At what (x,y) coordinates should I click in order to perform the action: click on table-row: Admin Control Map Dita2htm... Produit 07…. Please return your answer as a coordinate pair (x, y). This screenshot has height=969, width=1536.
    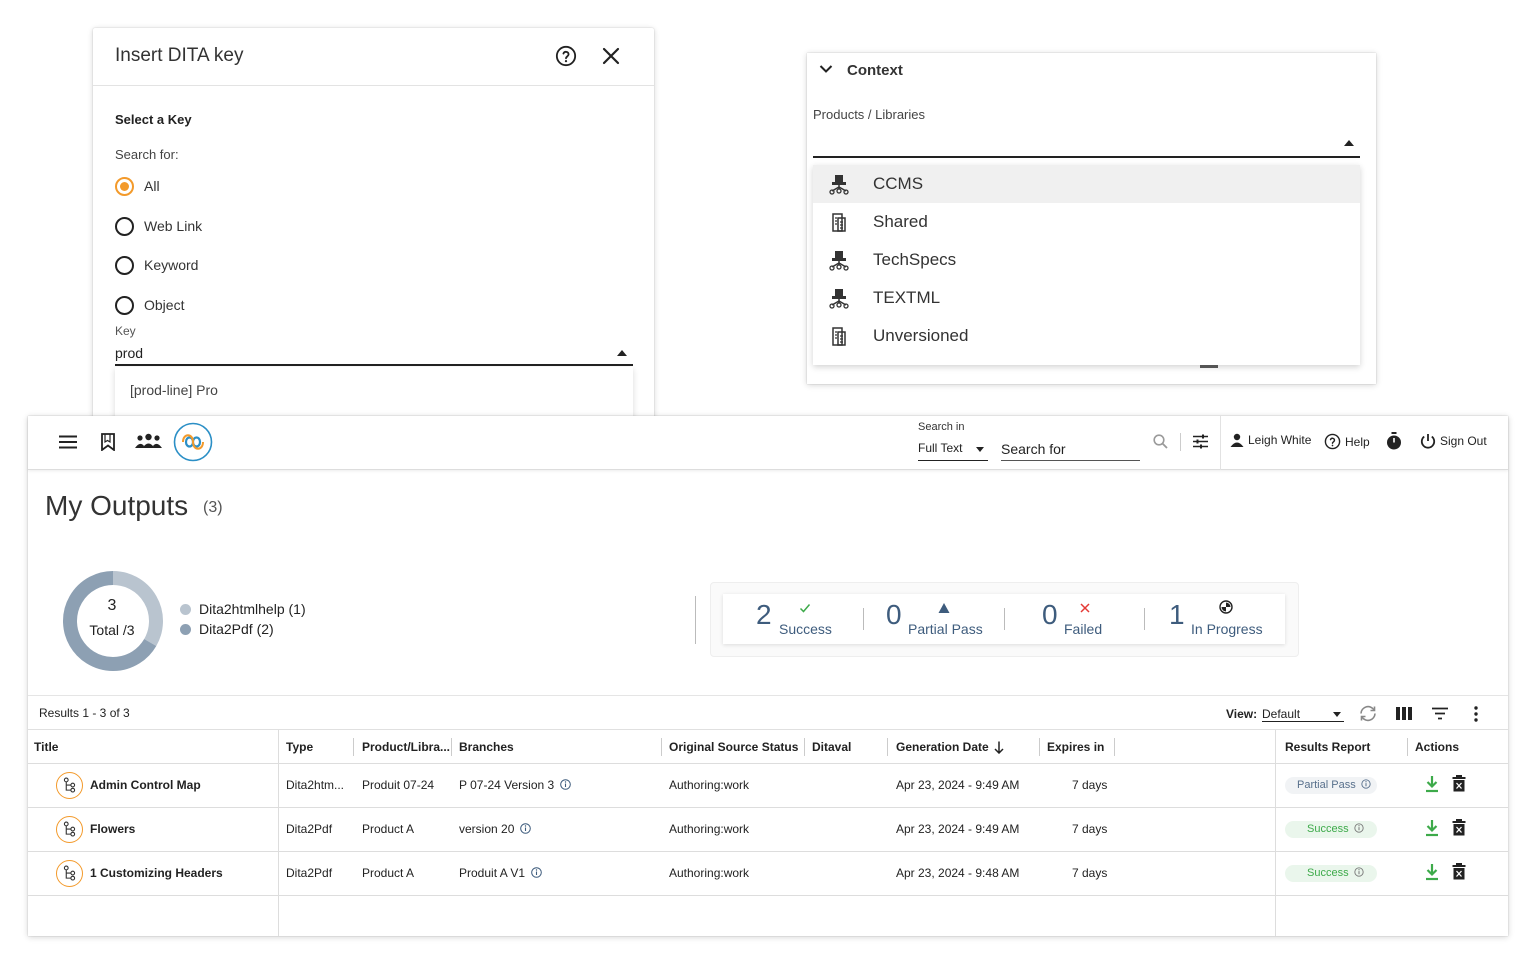
    Looking at the image, I should click on (768, 786).